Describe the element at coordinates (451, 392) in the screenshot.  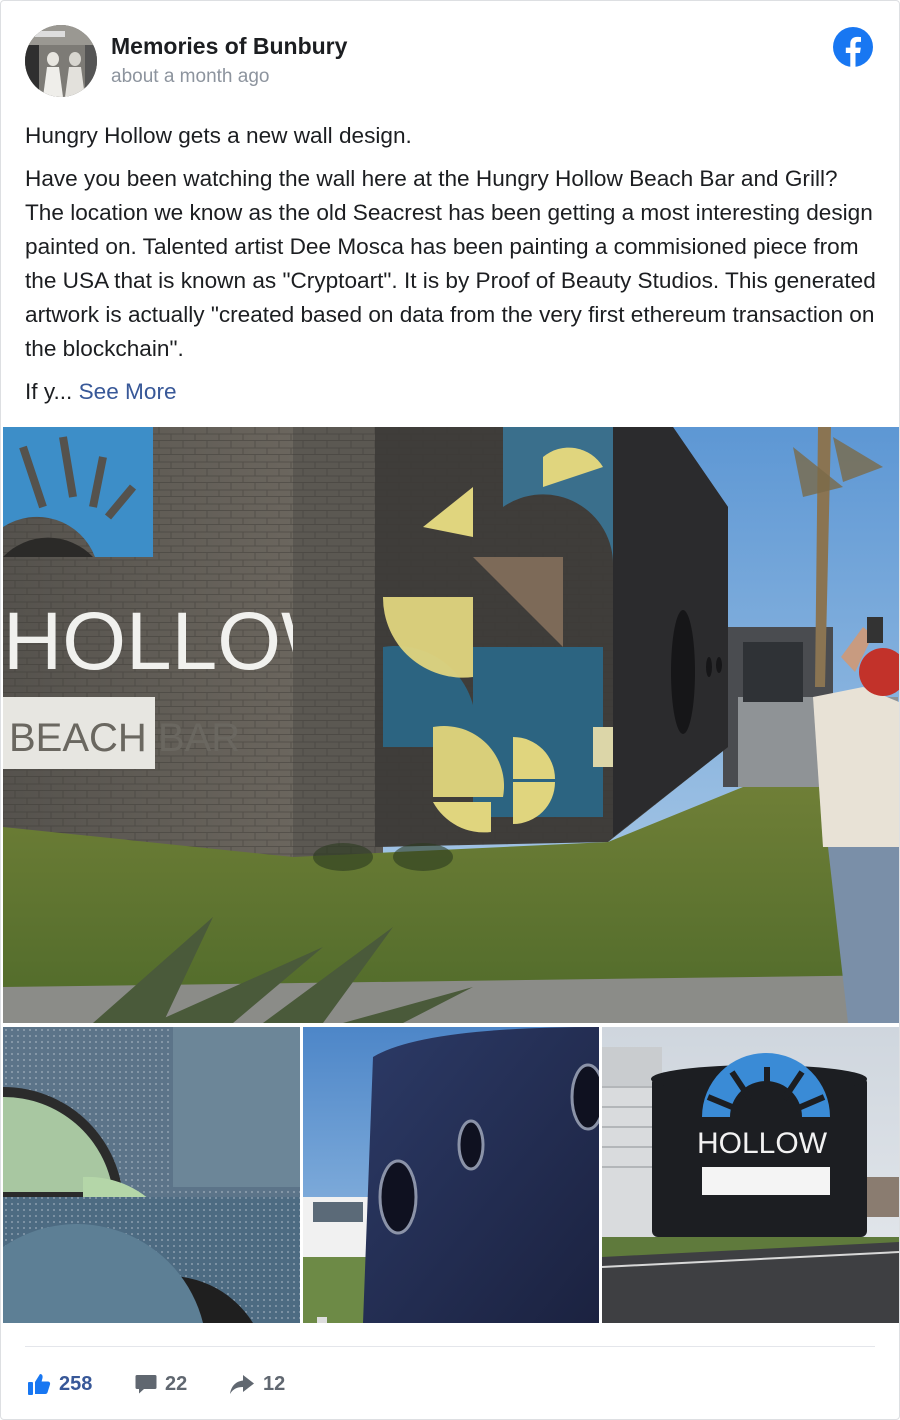
I see `post-truncated-line: If y... See More` at that location.